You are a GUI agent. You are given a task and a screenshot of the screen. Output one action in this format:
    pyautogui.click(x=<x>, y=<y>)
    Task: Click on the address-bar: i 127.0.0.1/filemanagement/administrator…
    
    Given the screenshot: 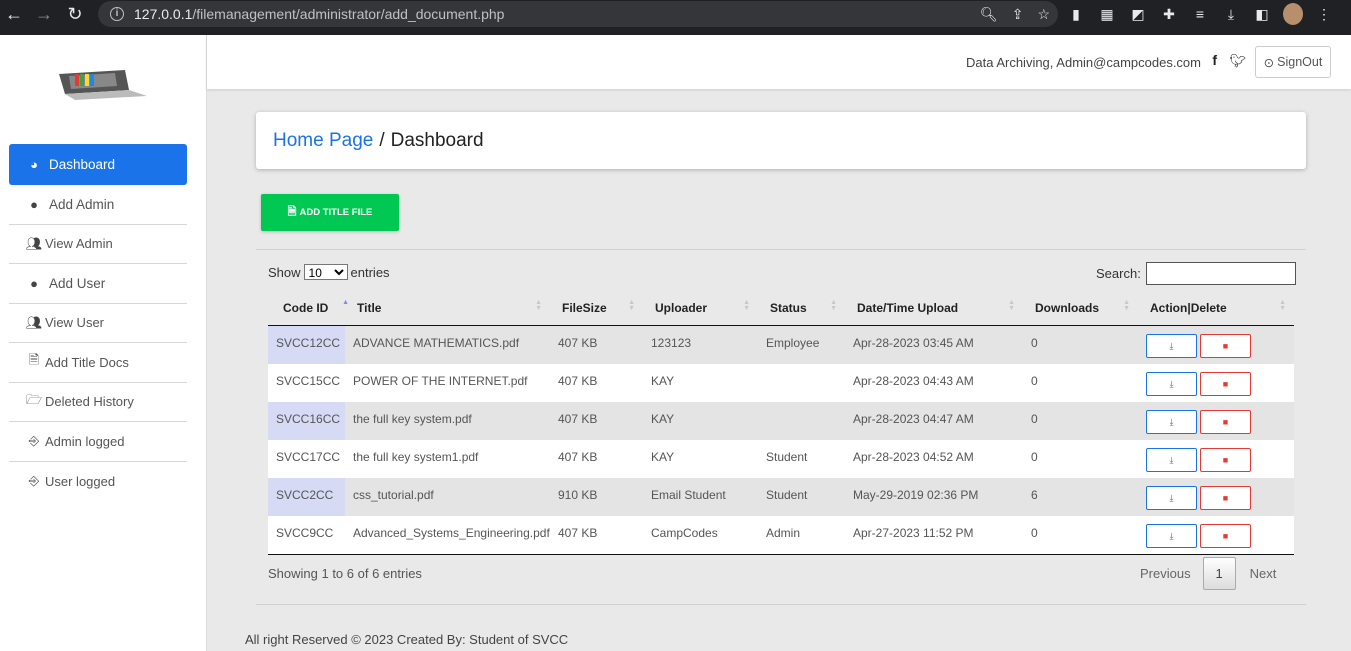 What is the action you would take?
    pyautogui.click(x=578, y=14)
    